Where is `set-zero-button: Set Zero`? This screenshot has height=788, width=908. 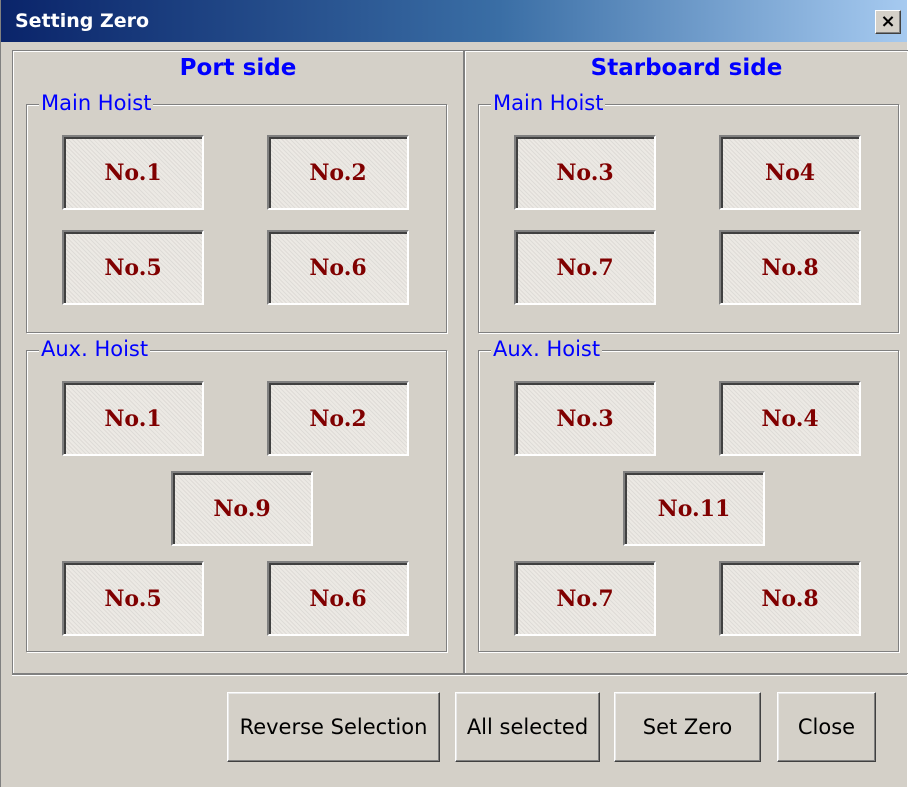
set-zero-button: Set Zero is located at coordinates (687, 727).